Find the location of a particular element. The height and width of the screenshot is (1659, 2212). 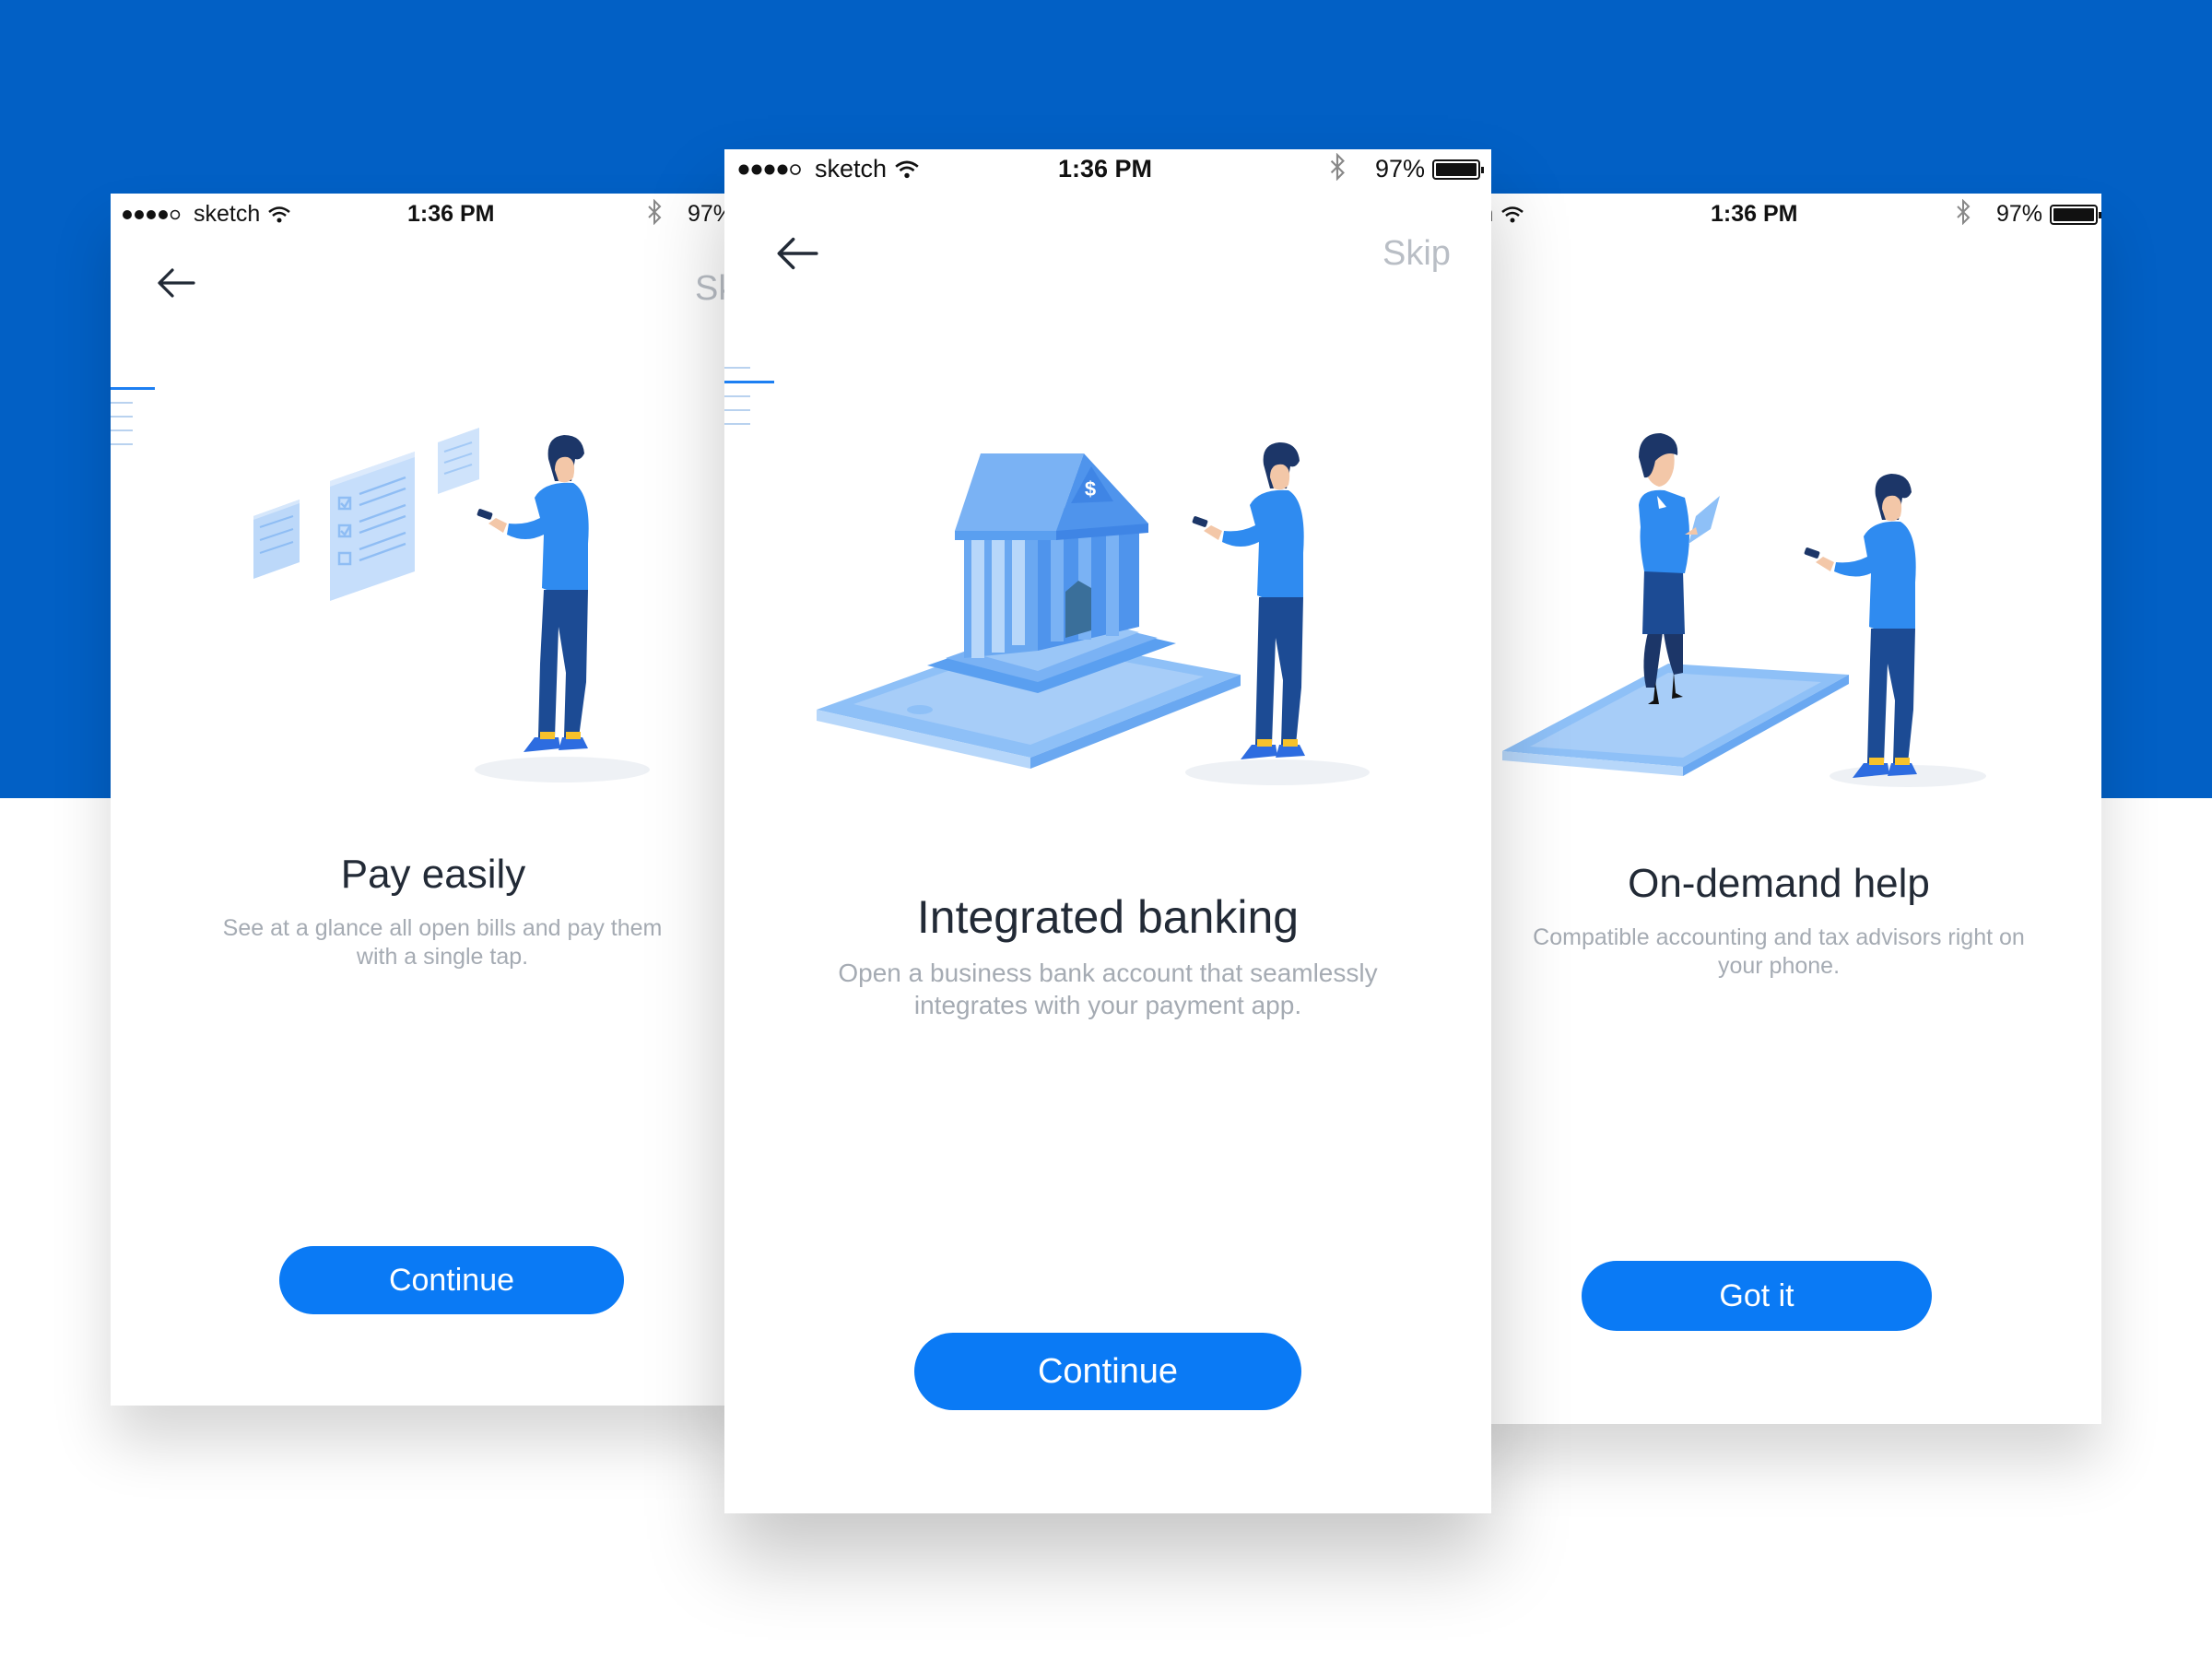

screen-title: Pay easily is located at coordinates (433, 874).